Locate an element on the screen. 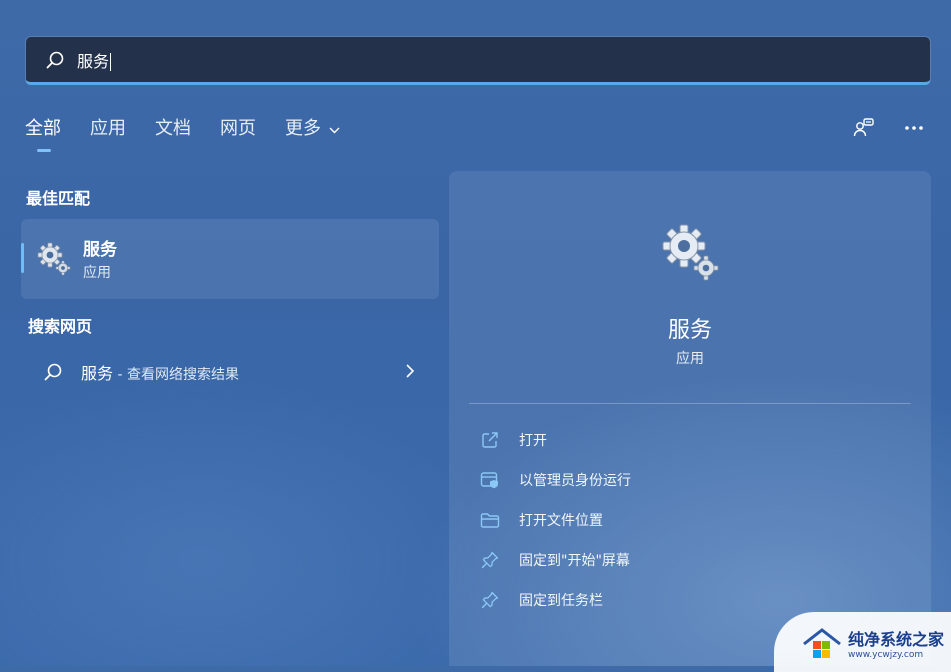 This screenshot has height=672, width=951. web-search-heading: 搜索网页 is located at coordinates (60, 326).